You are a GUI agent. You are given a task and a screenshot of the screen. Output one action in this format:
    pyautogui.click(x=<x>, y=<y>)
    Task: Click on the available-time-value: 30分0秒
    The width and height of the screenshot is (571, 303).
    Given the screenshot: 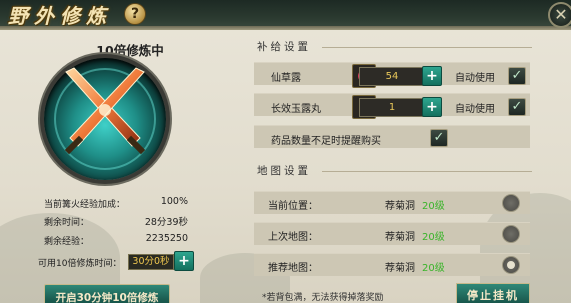 What is the action you would take?
    pyautogui.click(x=151, y=262)
    